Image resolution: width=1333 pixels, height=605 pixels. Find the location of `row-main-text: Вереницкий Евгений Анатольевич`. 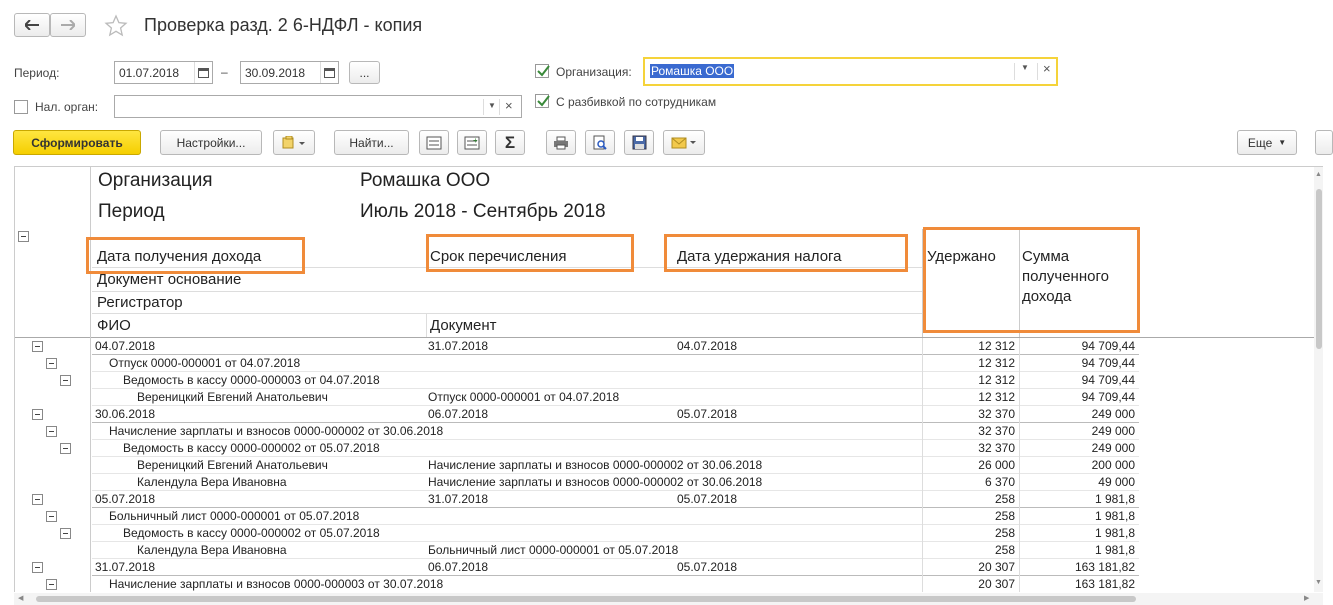

row-main-text: Вереницкий Евгений Анатольевич is located at coordinates (232, 397).